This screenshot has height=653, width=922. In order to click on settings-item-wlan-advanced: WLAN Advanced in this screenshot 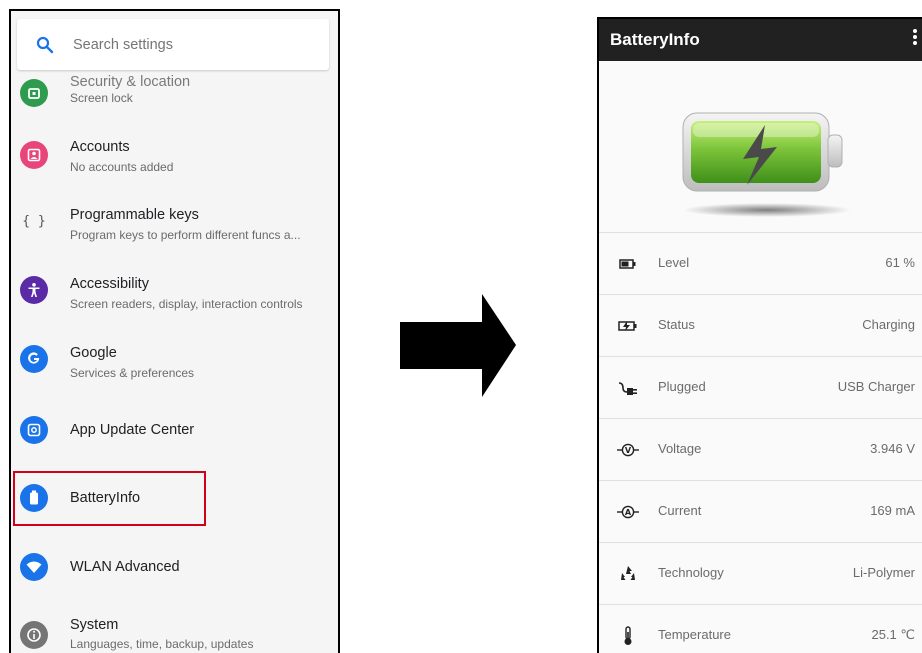, I will do `click(174, 567)`.